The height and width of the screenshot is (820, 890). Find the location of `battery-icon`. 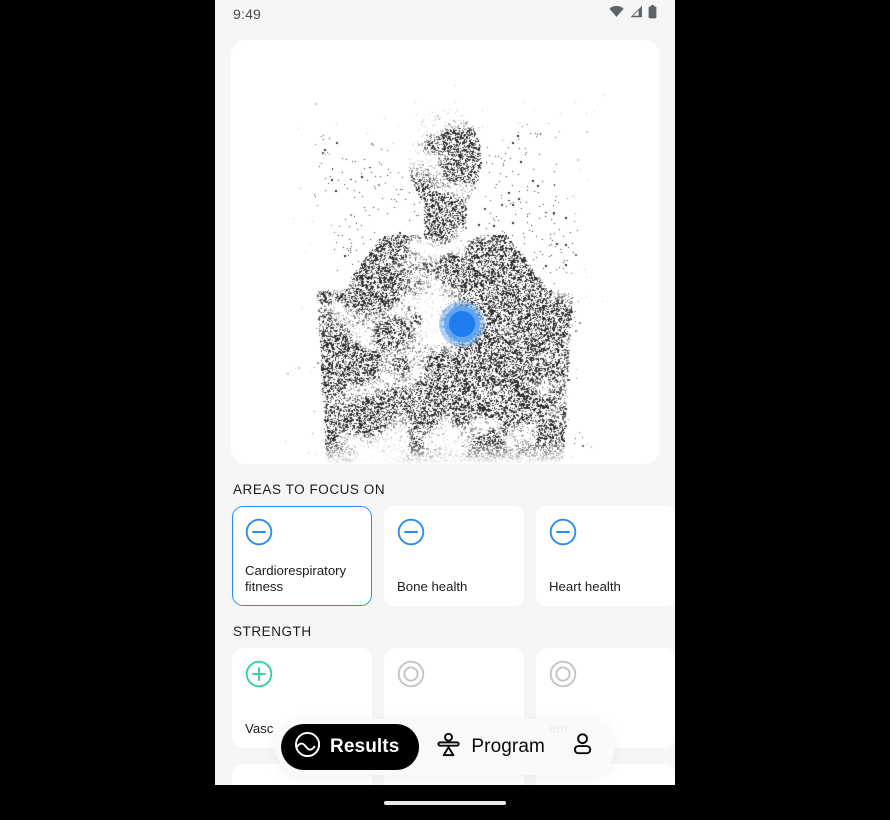

battery-icon is located at coordinates (652, 14).